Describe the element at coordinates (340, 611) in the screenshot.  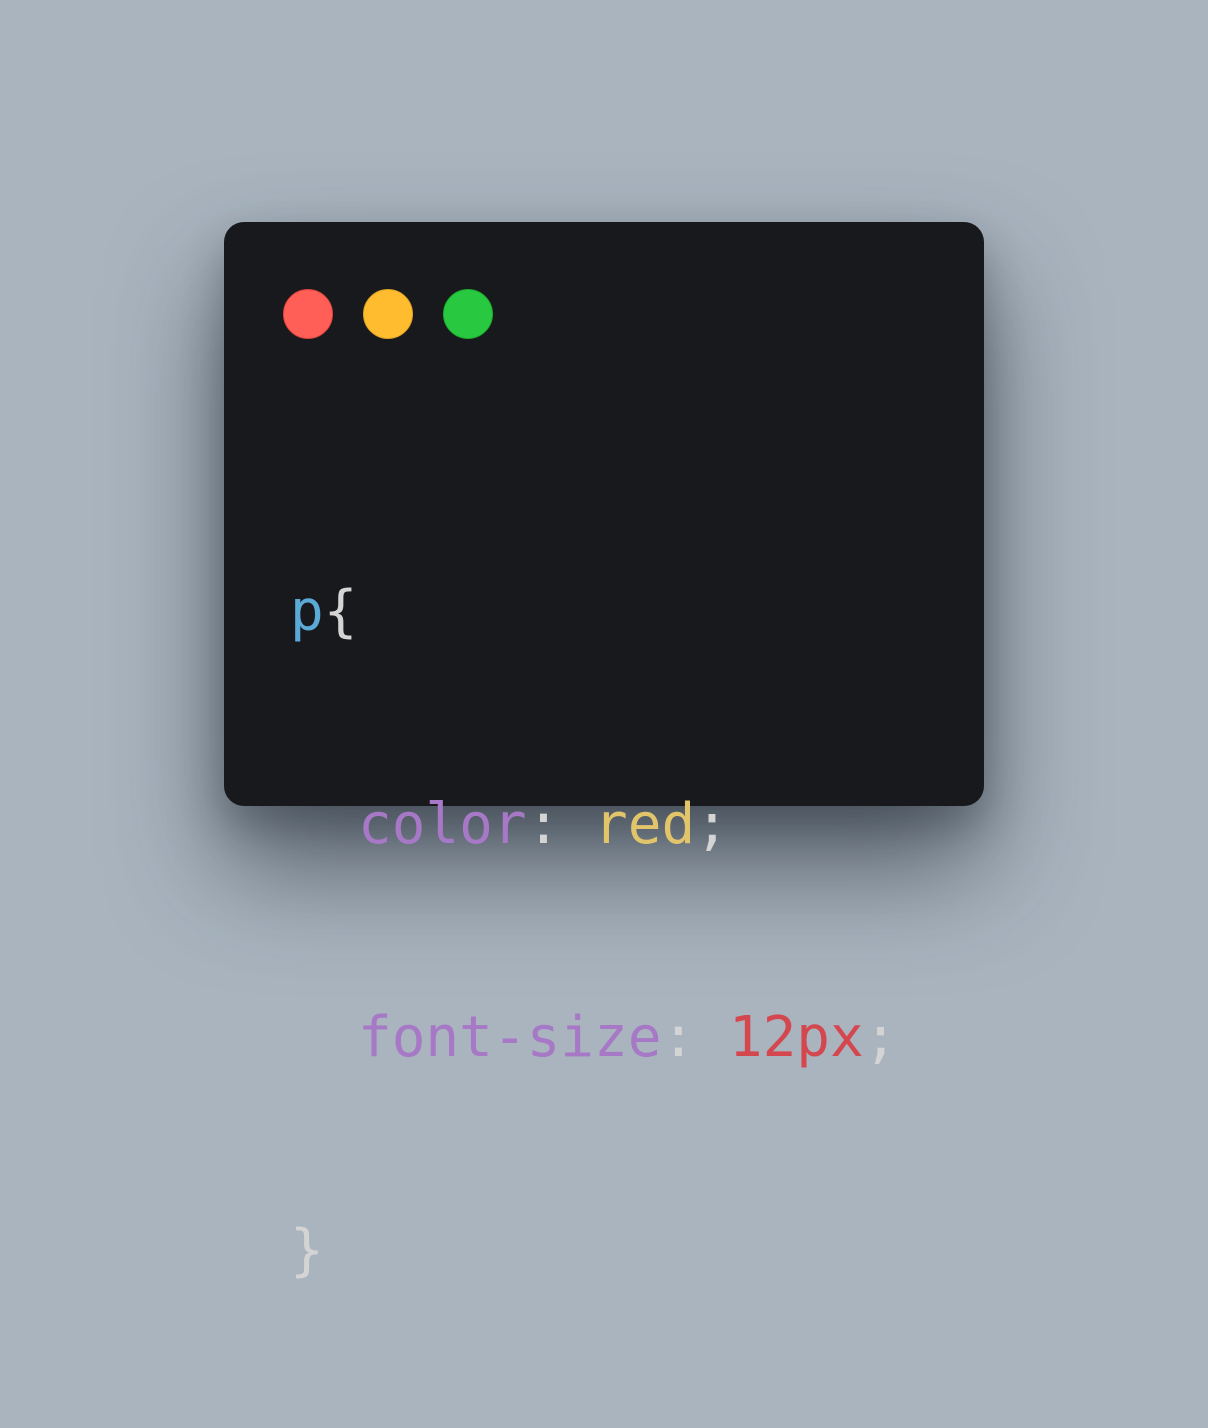
I see `open-brace: {` at that location.